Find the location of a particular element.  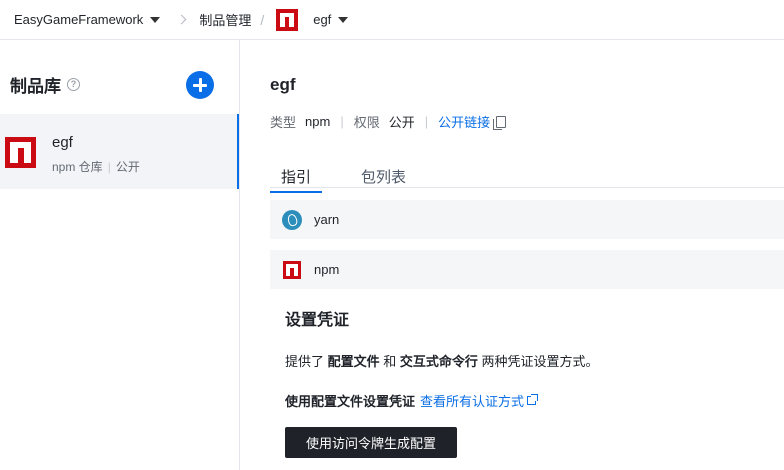

sidebar-item-egf: egf npm 仓库 | 公开 is located at coordinates (119, 151).